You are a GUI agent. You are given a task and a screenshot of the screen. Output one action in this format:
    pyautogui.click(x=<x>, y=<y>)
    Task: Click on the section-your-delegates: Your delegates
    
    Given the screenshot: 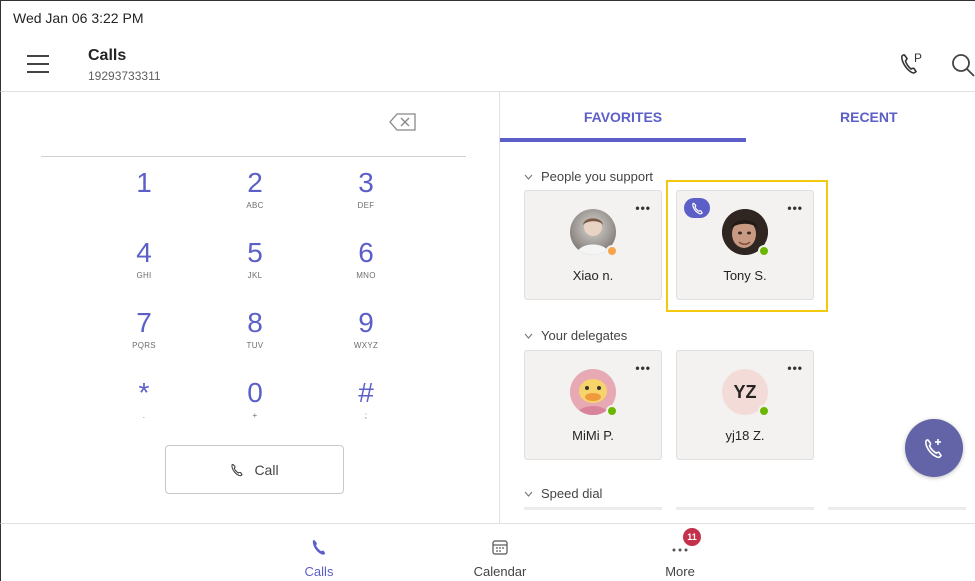 What is the action you would take?
    pyautogui.click(x=575, y=335)
    